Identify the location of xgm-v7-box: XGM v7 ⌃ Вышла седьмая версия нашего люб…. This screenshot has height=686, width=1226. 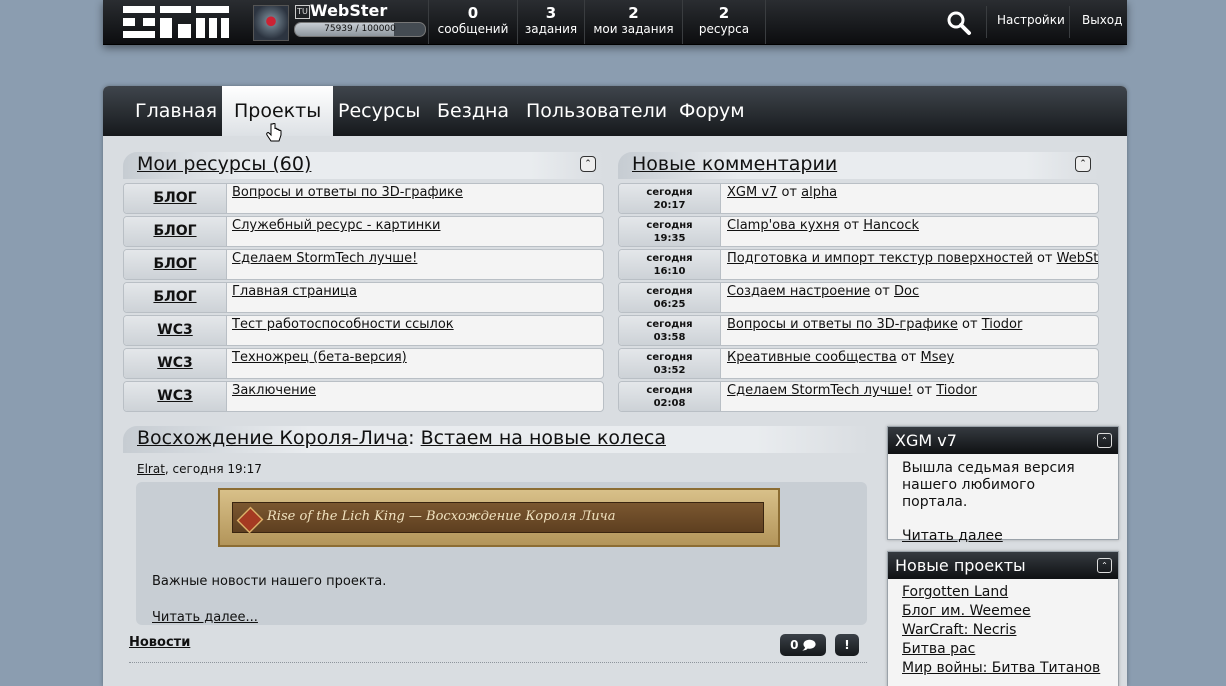
(1003, 485).